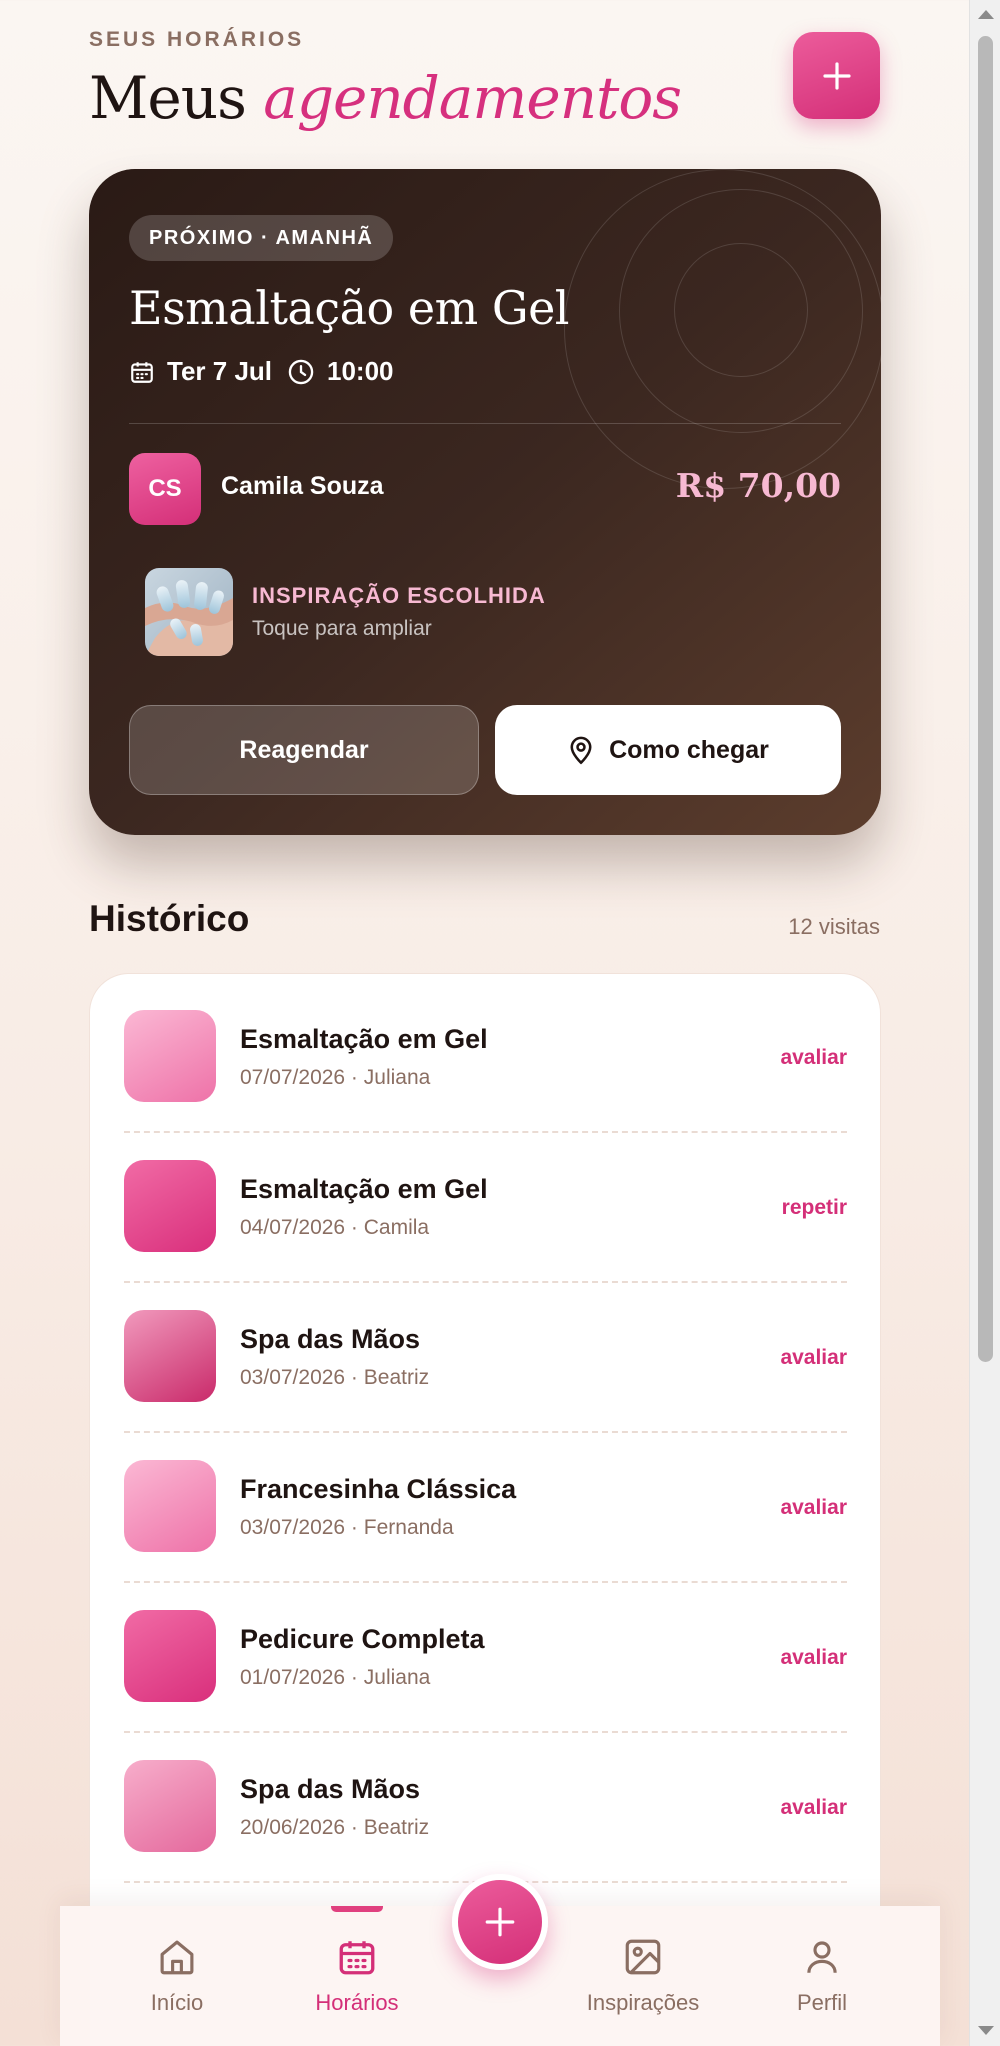 This screenshot has height=2046, width=1000. What do you see at coordinates (177, 1957) in the screenshot?
I see `home-icon` at bounding box center [177, 1957].